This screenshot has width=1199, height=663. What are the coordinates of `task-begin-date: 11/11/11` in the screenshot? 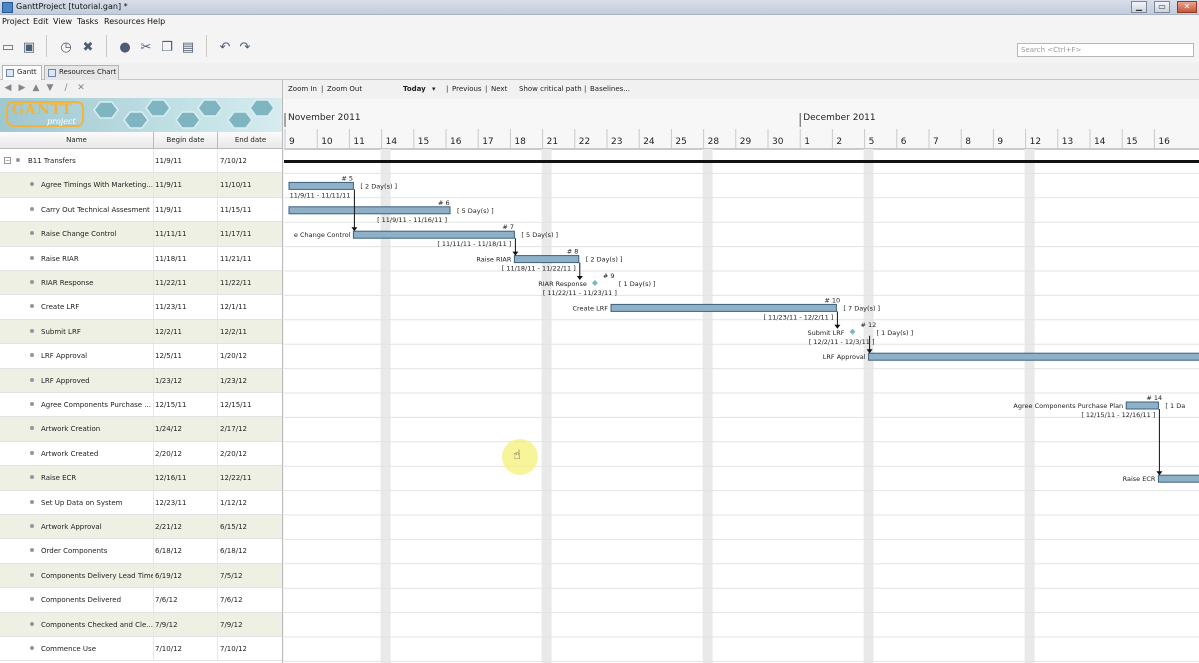 It's located at (171, 234).